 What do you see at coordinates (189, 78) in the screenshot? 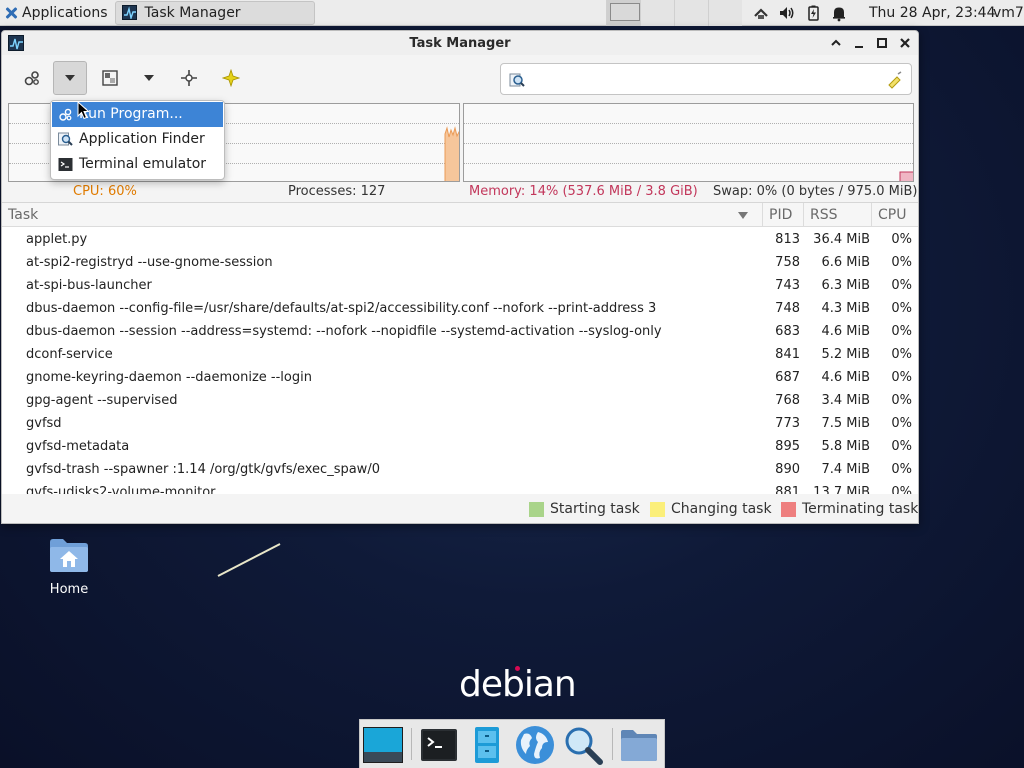
I see `select-window-button` at bounding box center [189, 78].